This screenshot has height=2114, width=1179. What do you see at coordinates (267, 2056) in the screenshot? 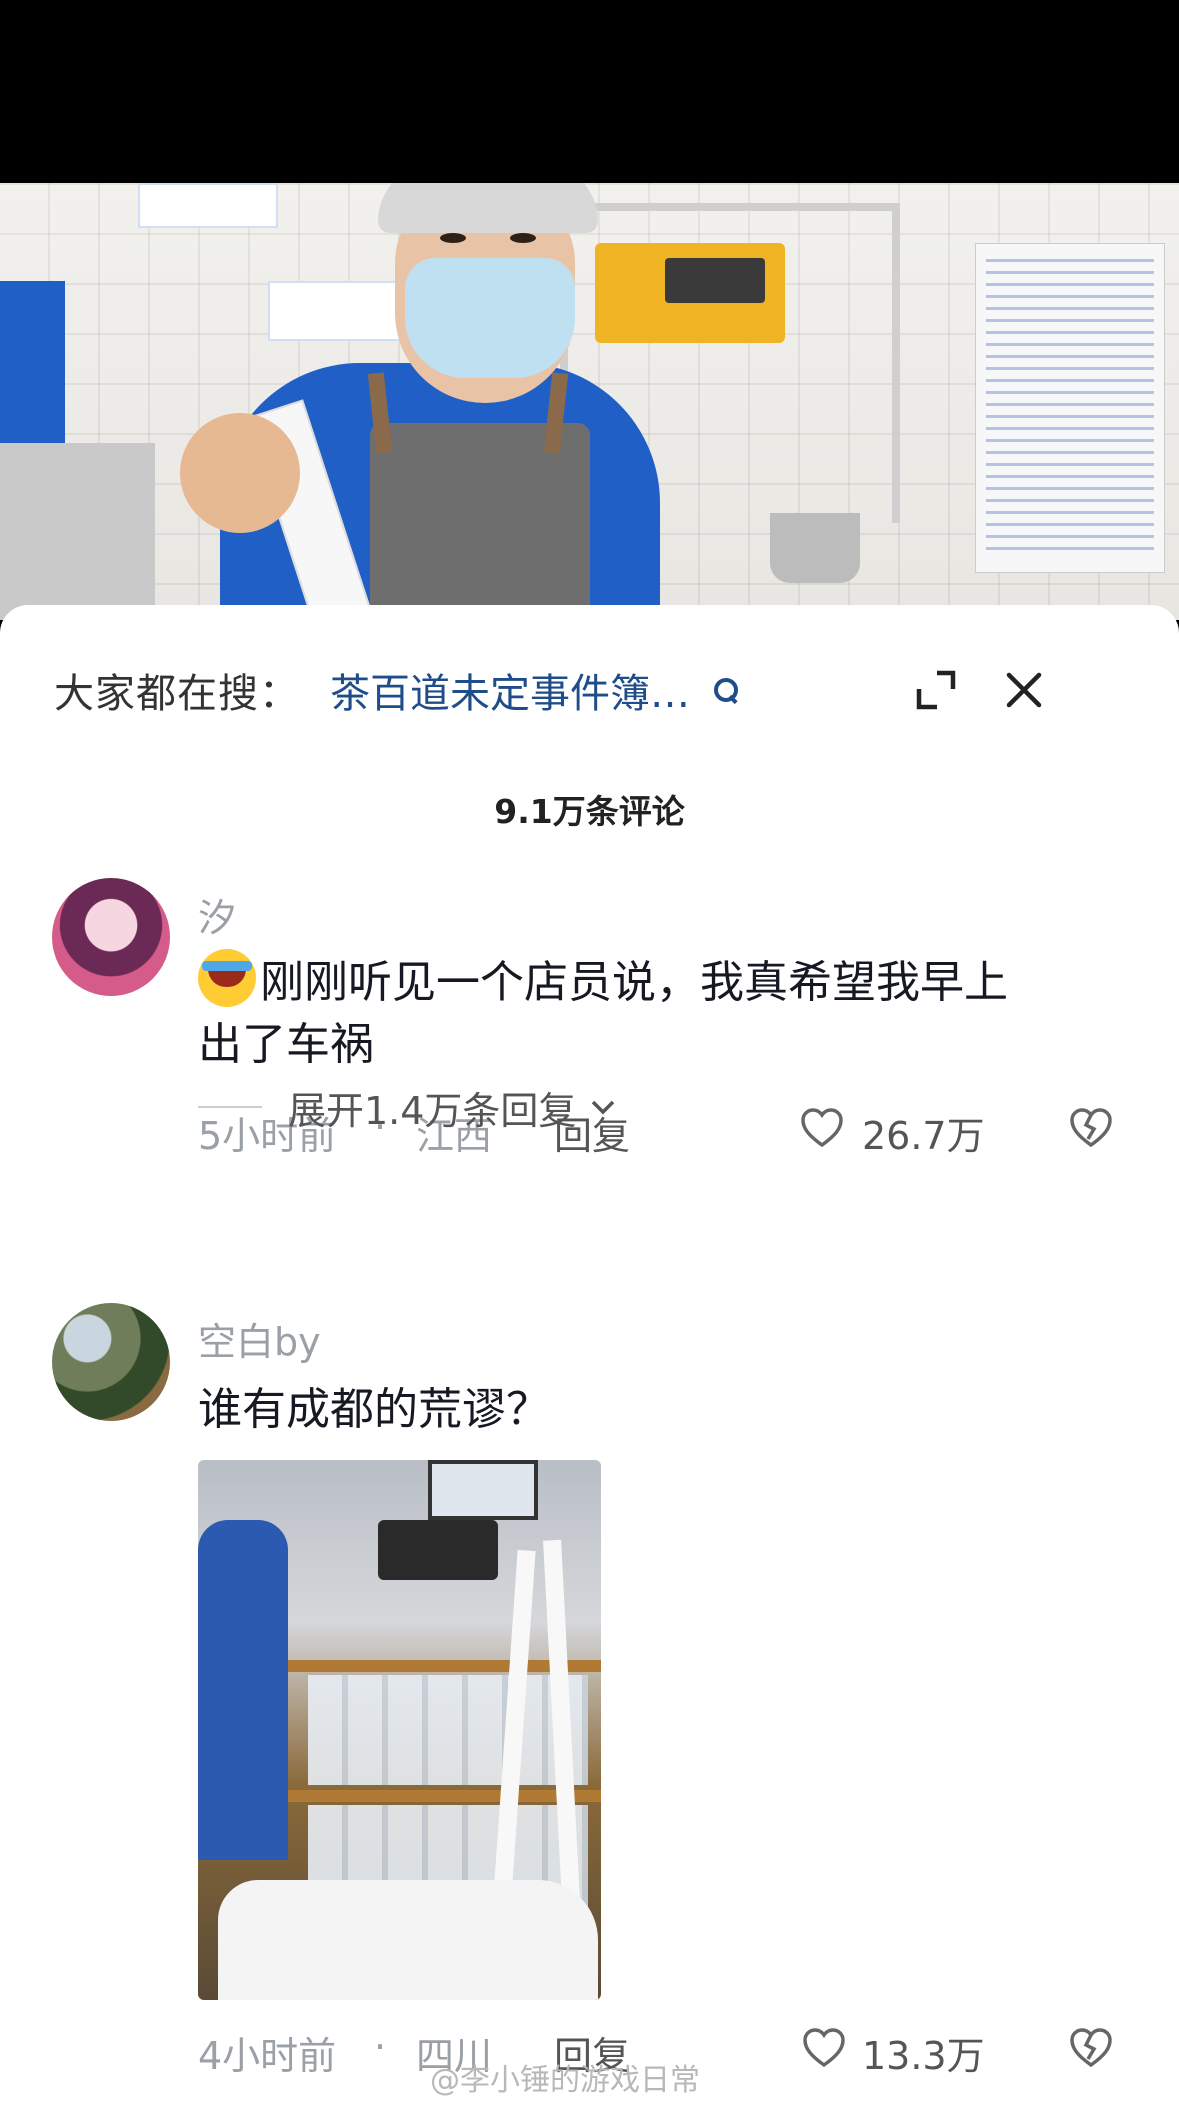
I see `comment-time: 4小时前` at bounding box center [267, 2056].